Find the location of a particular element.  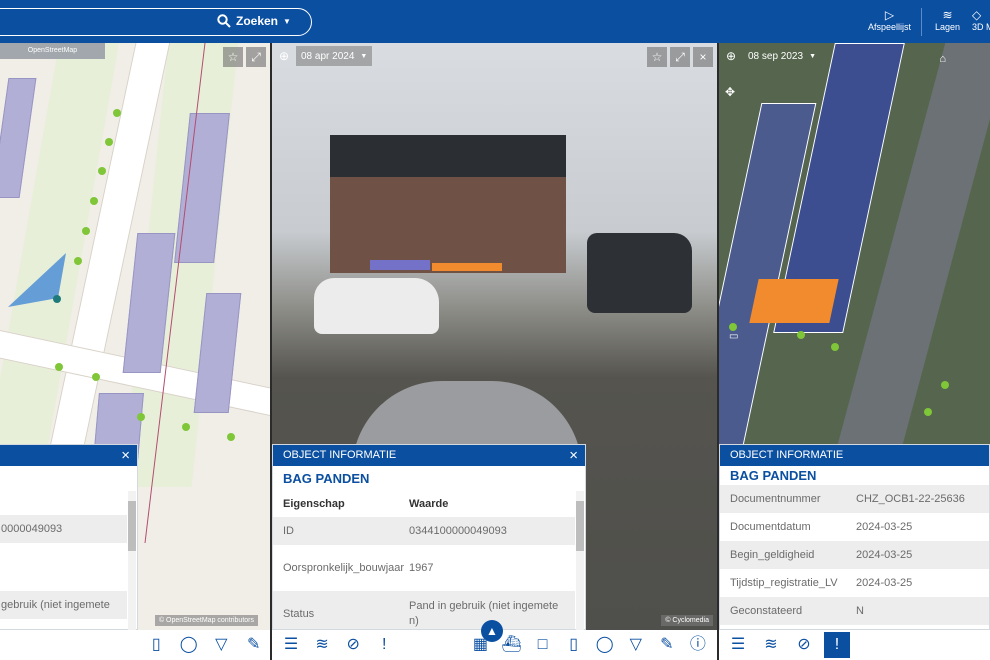

property-column-header: Eigenschap is located at coordinates (314, 504).